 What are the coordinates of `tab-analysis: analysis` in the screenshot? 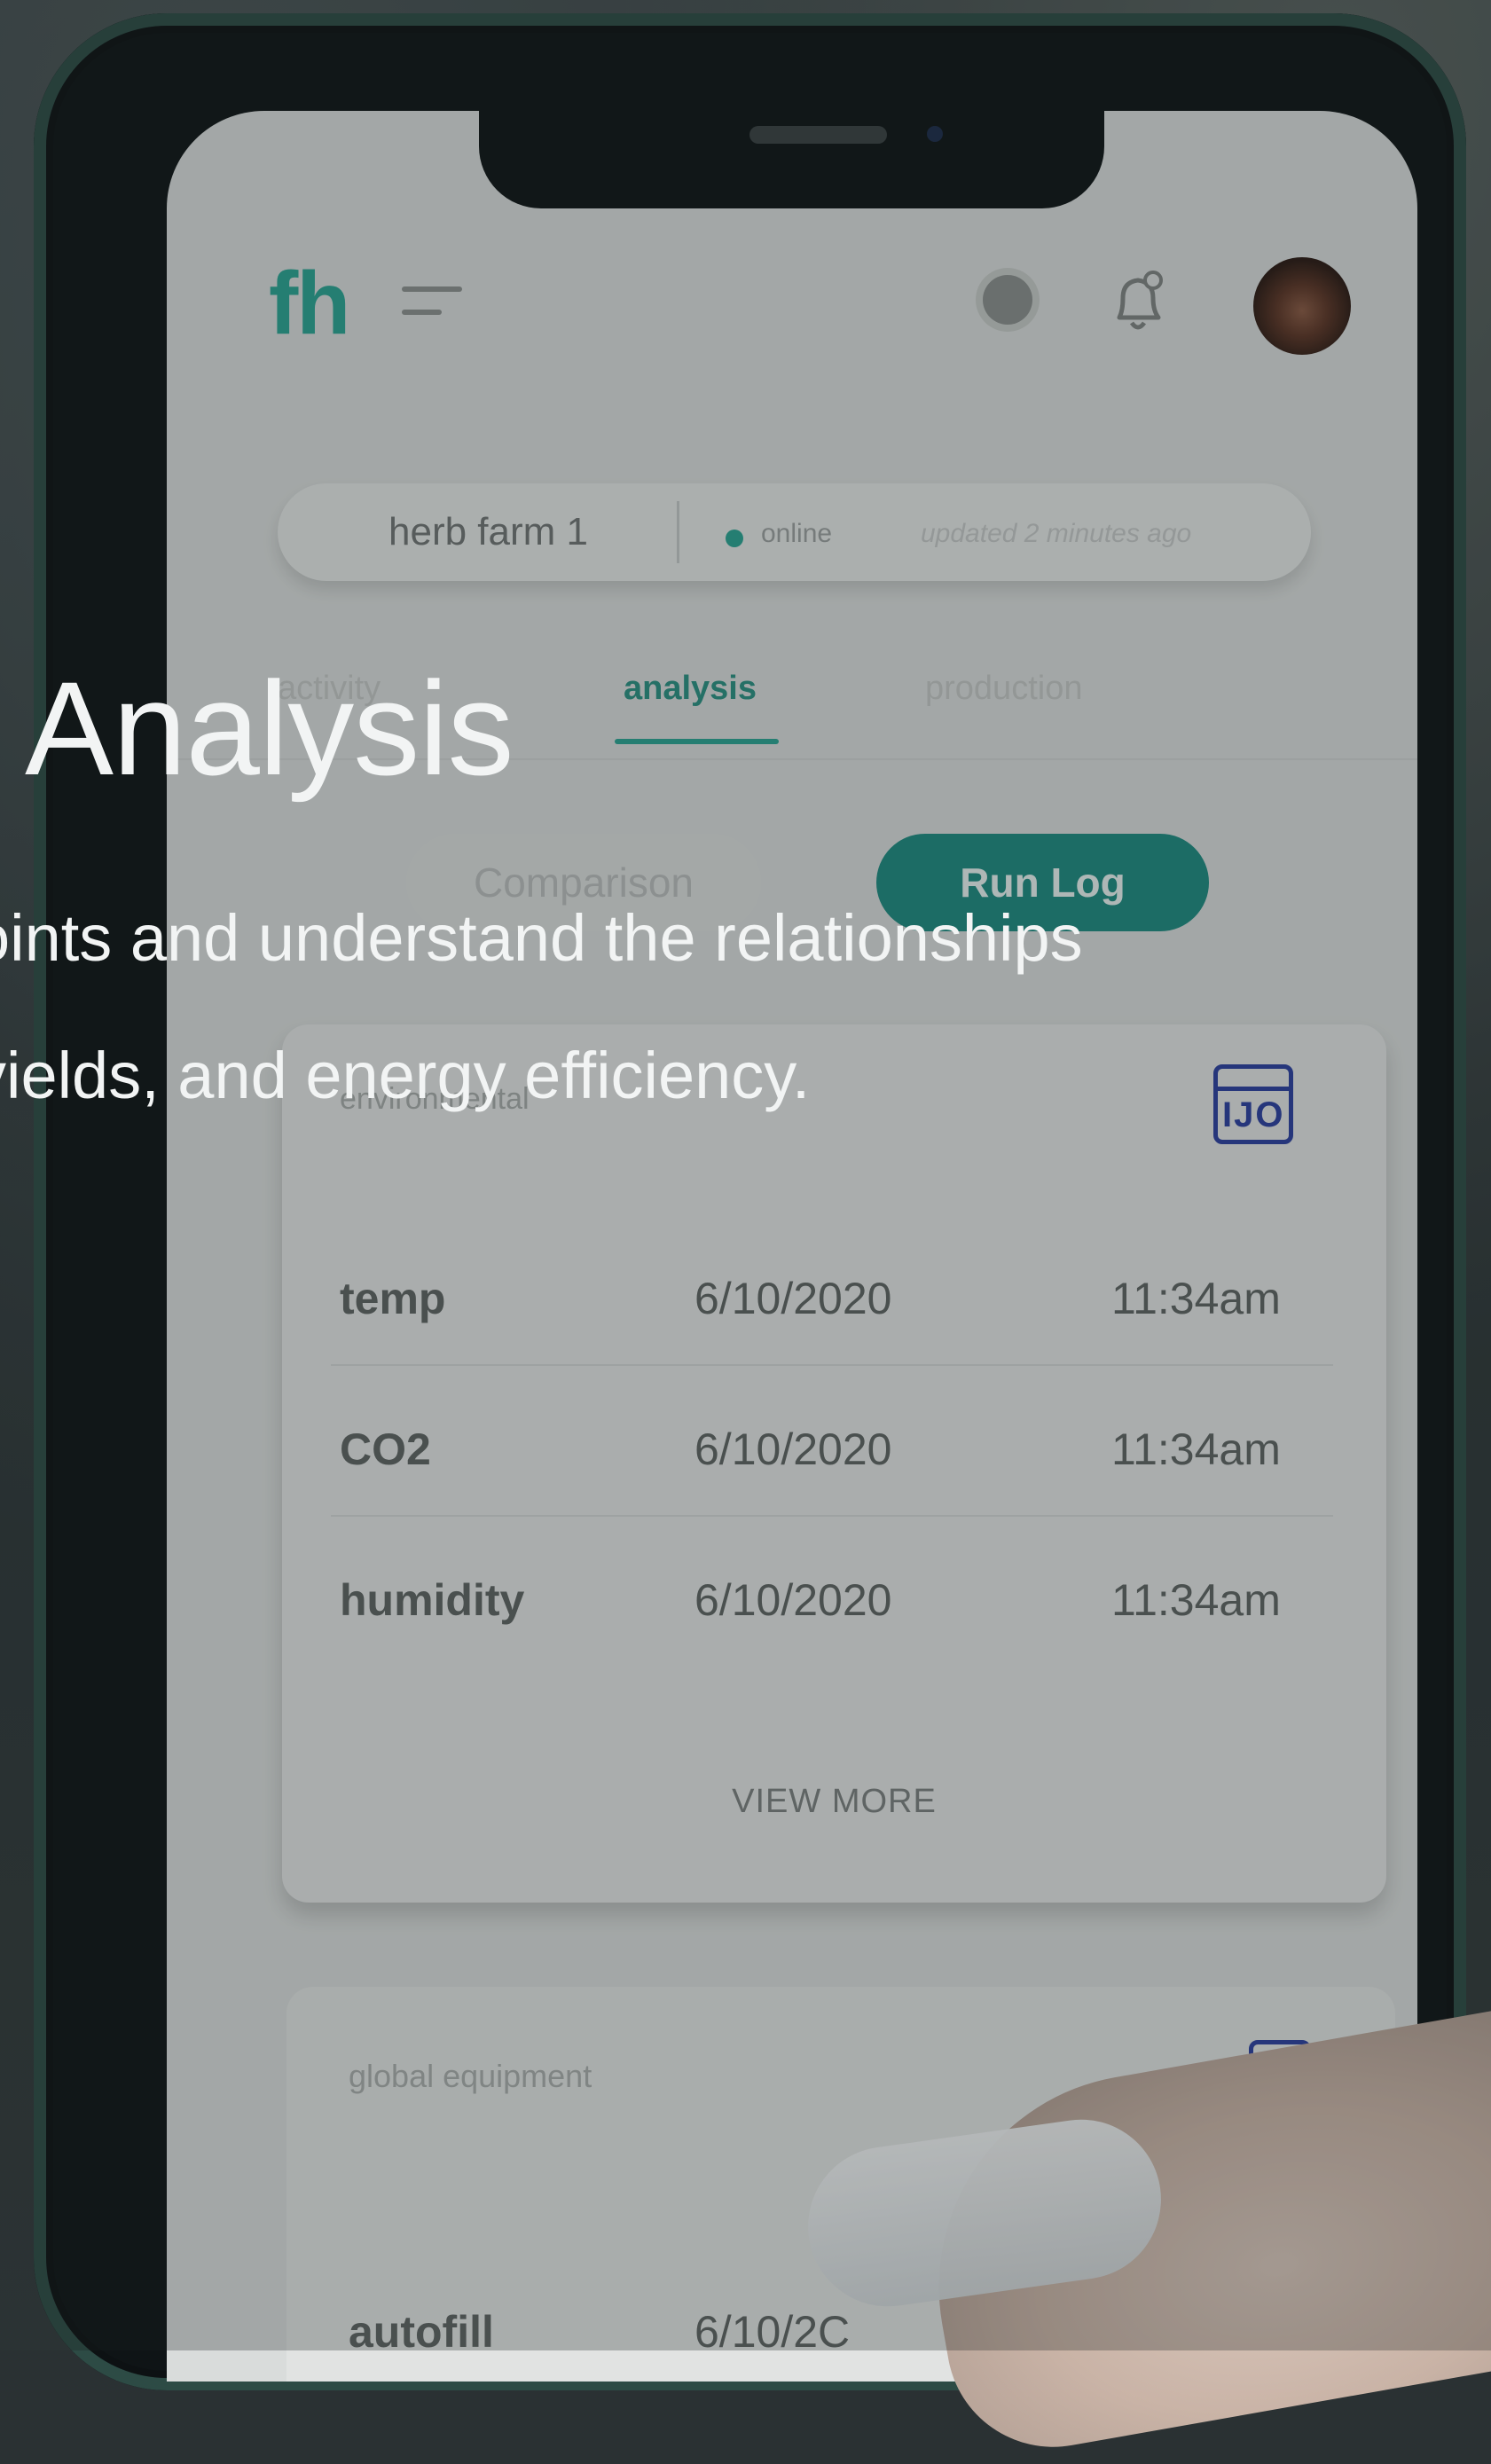 It's located at (690, 689).